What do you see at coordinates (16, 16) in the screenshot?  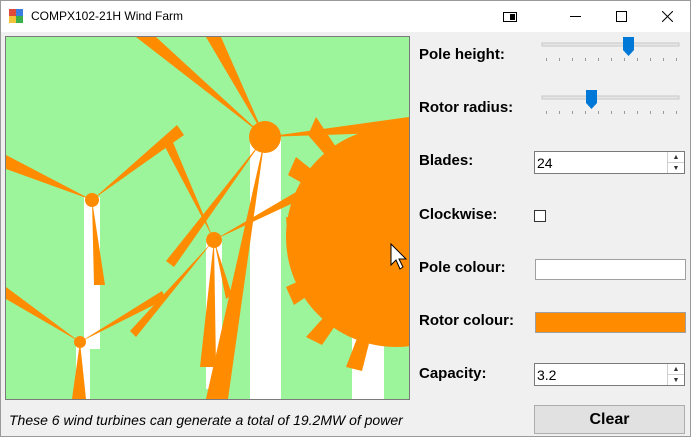 I see `app-icon` at bounding box center [16, 16].